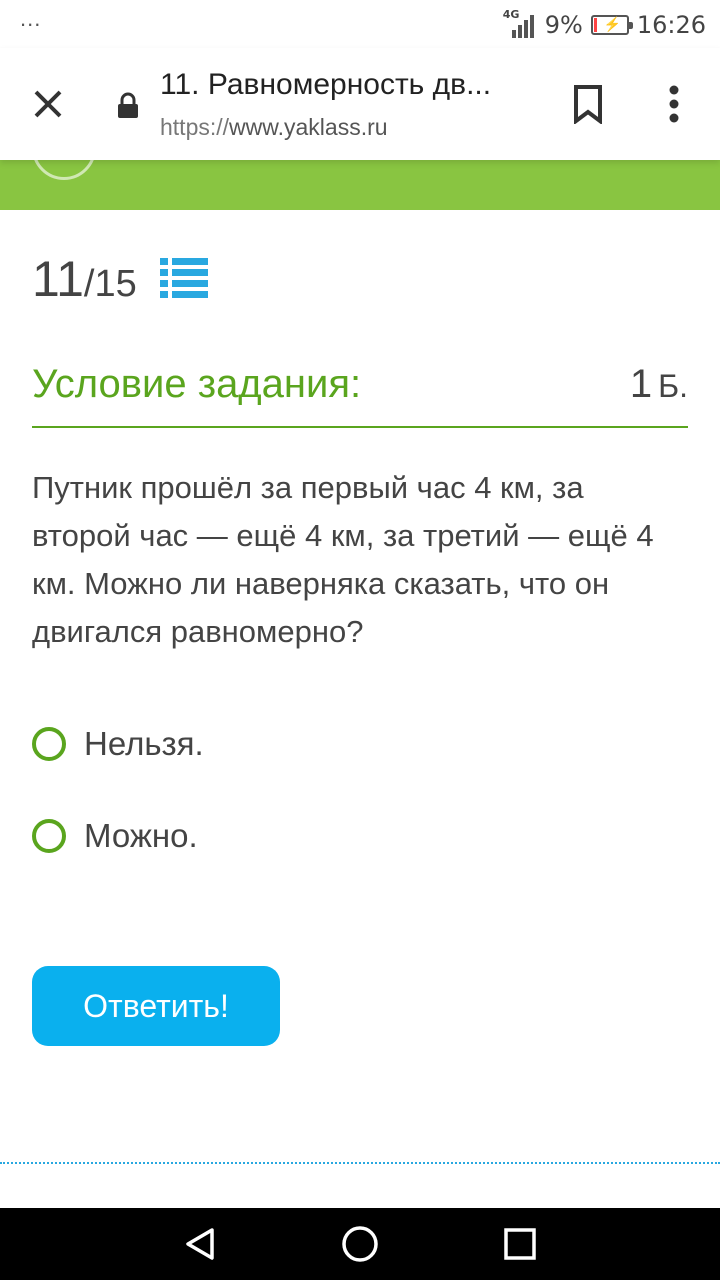 This screenshot has width=720, height=1280. What do you see at coordinates (184, 278) in the screenshot?
I see `task-list-icon` at bounding box center [184, 278].